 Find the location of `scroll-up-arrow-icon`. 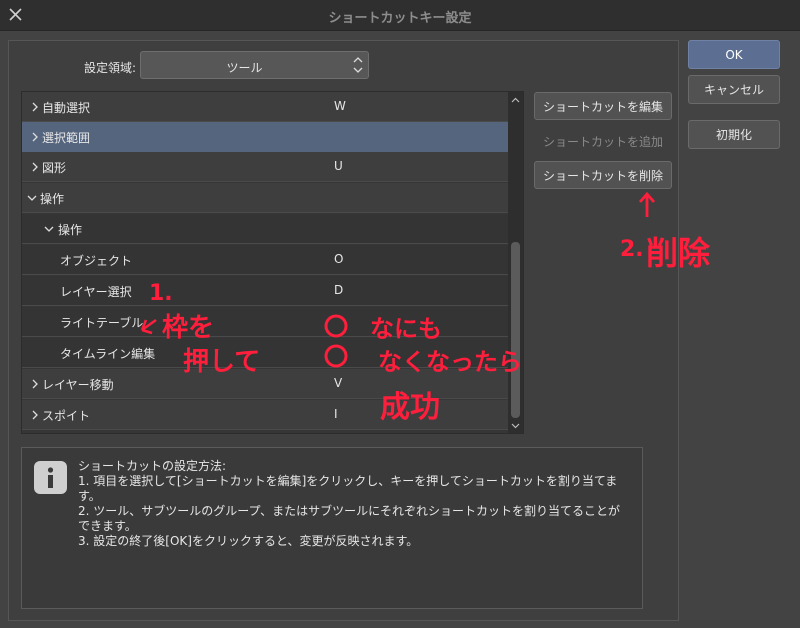

scroll-up-arrow-icon is located at coordinates (515, 100).